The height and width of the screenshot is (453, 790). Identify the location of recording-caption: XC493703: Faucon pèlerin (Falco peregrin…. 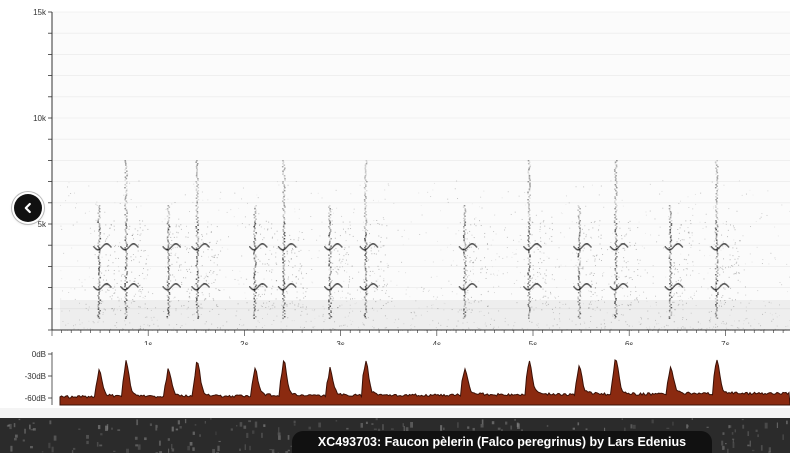
(502, 442).